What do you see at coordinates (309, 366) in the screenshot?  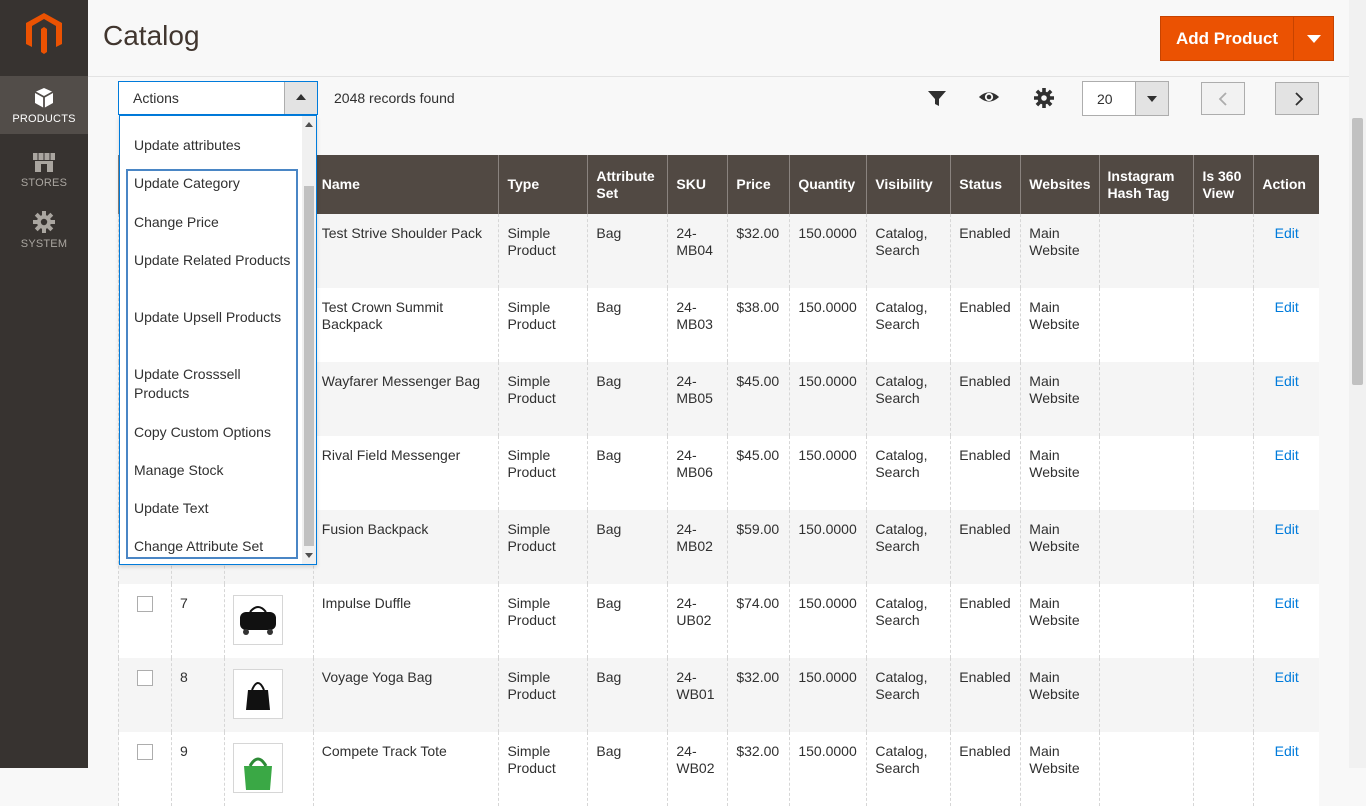 I see `menu-scrollbar-thumb` at bounding box center [309, 366].